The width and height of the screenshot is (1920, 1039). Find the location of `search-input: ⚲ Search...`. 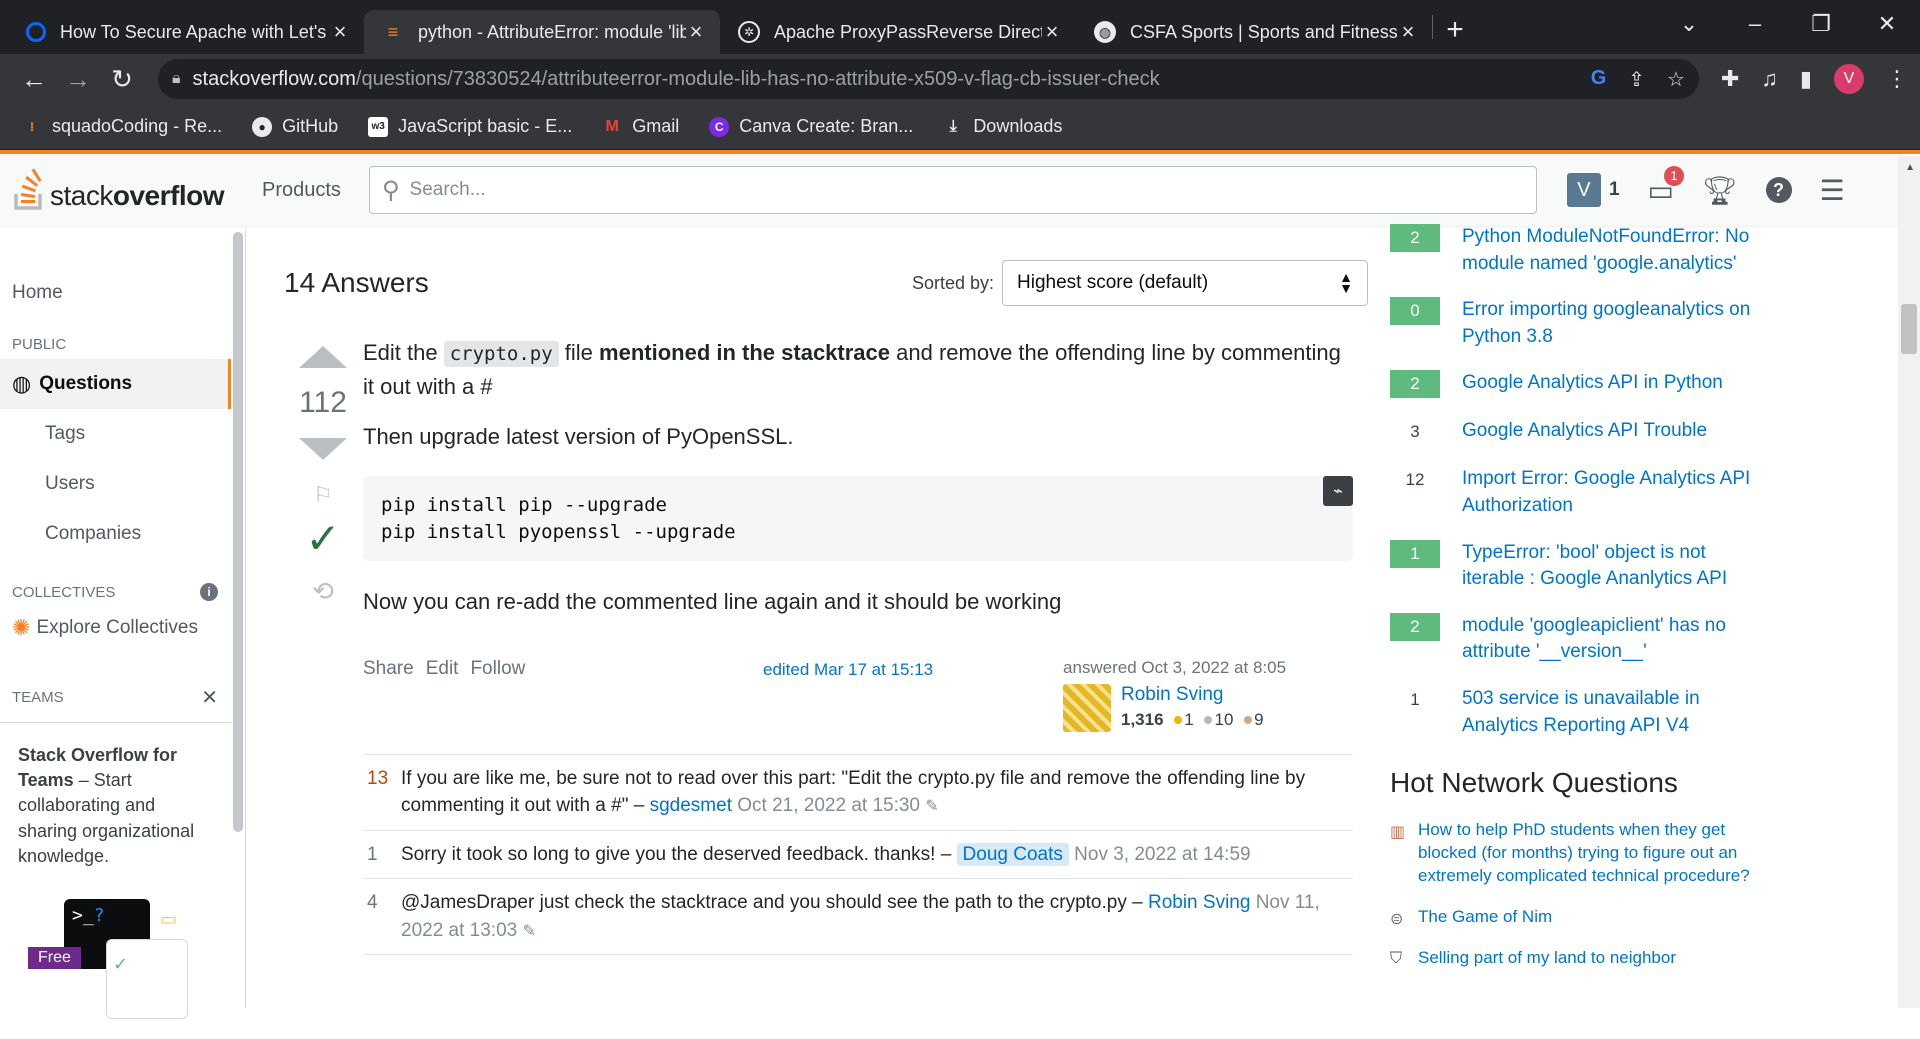

search-input: ⚲ Search... is located at coordinates (953, 190).